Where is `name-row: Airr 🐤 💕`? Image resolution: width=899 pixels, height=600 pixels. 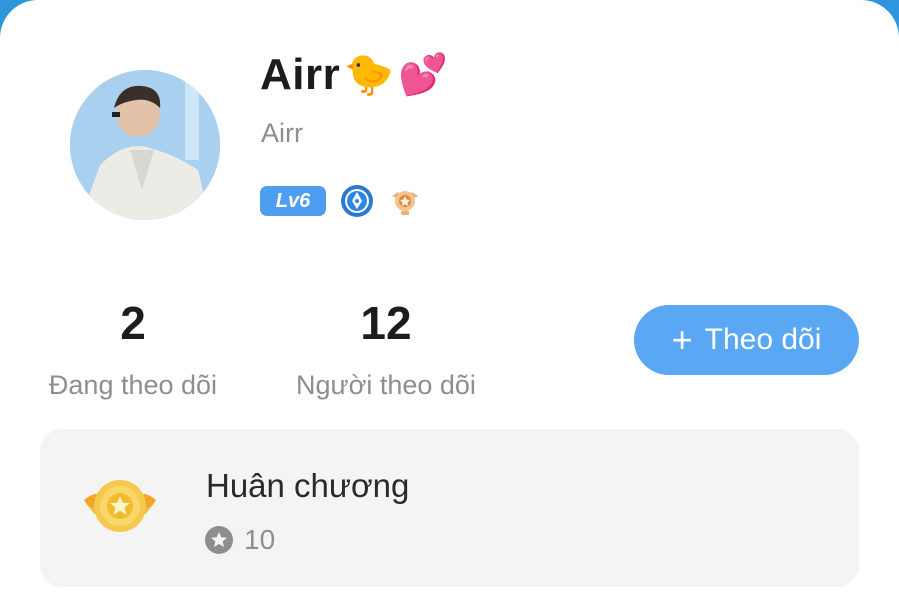
name-row: Airr 🐤 💕 is located at coordinates (354, 75).